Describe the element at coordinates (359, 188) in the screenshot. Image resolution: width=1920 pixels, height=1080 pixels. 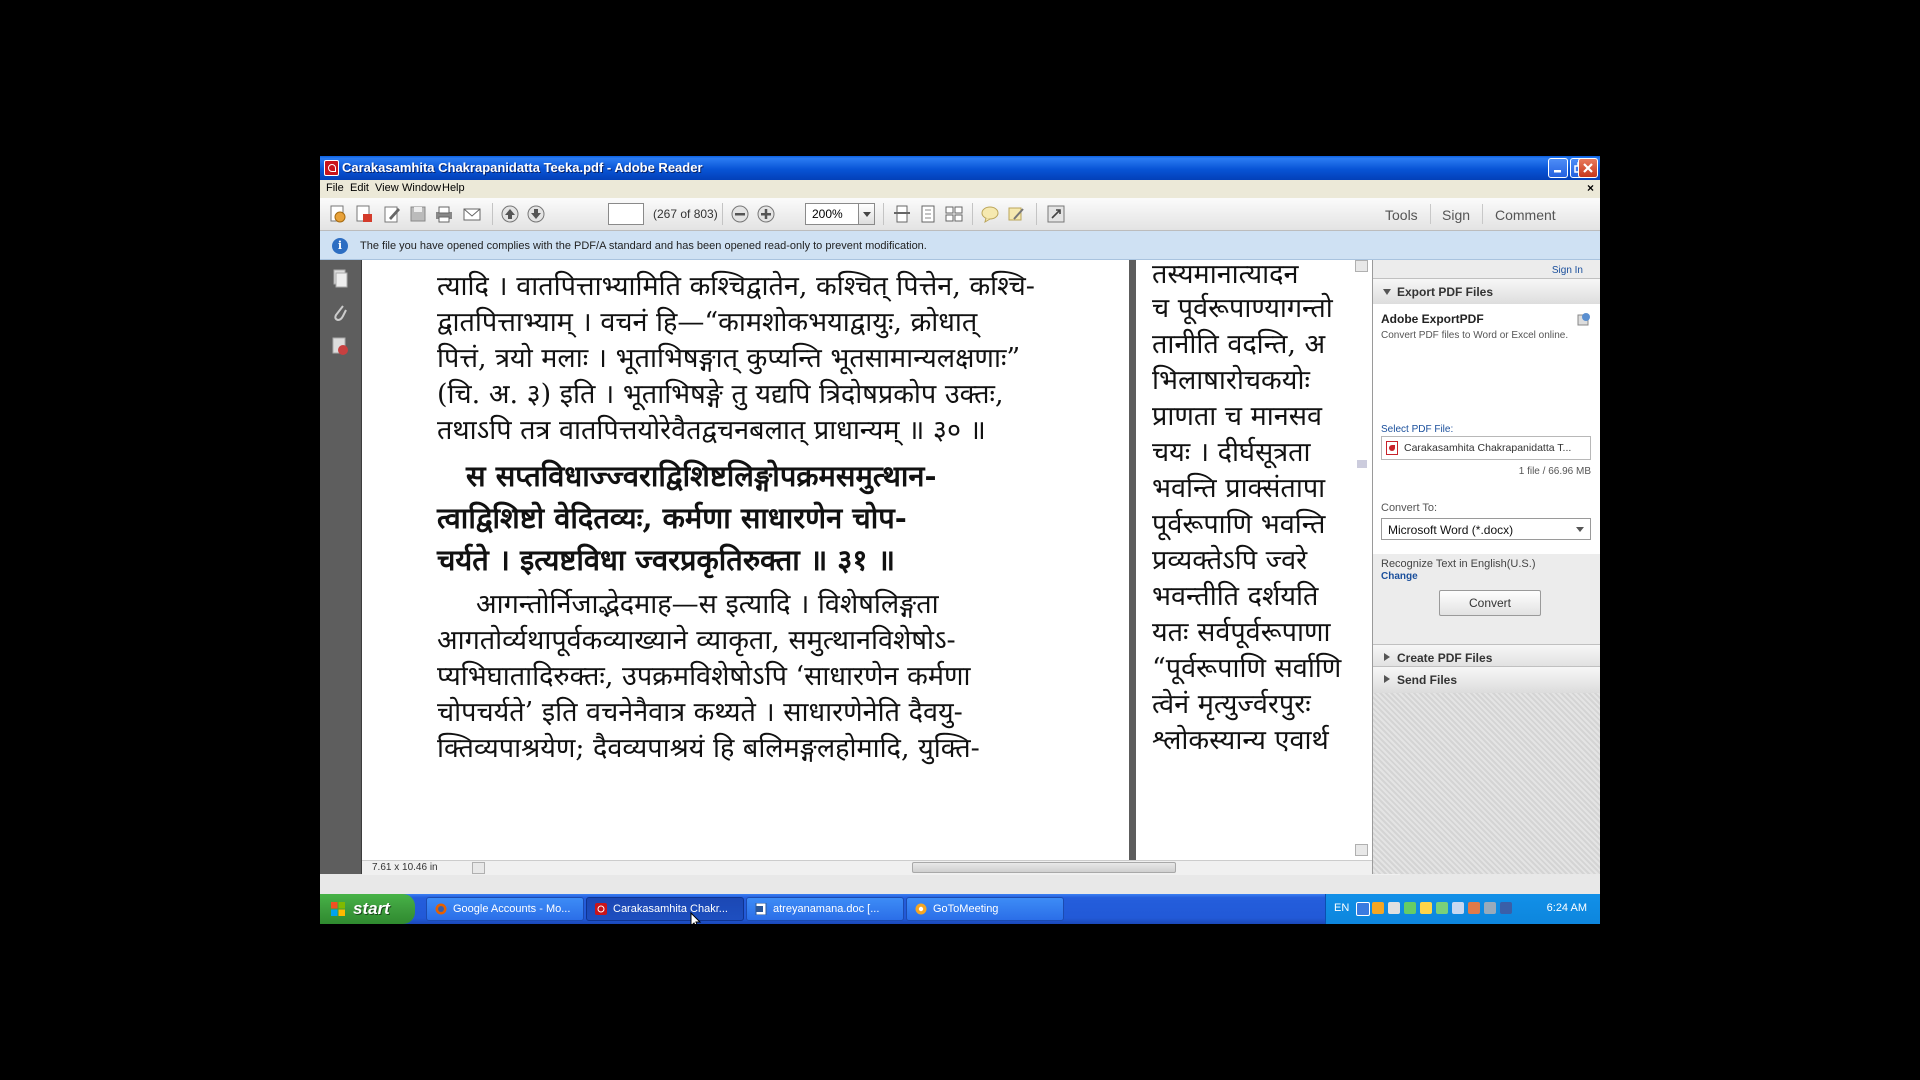
I see `menu-edit: Edit` at that location.